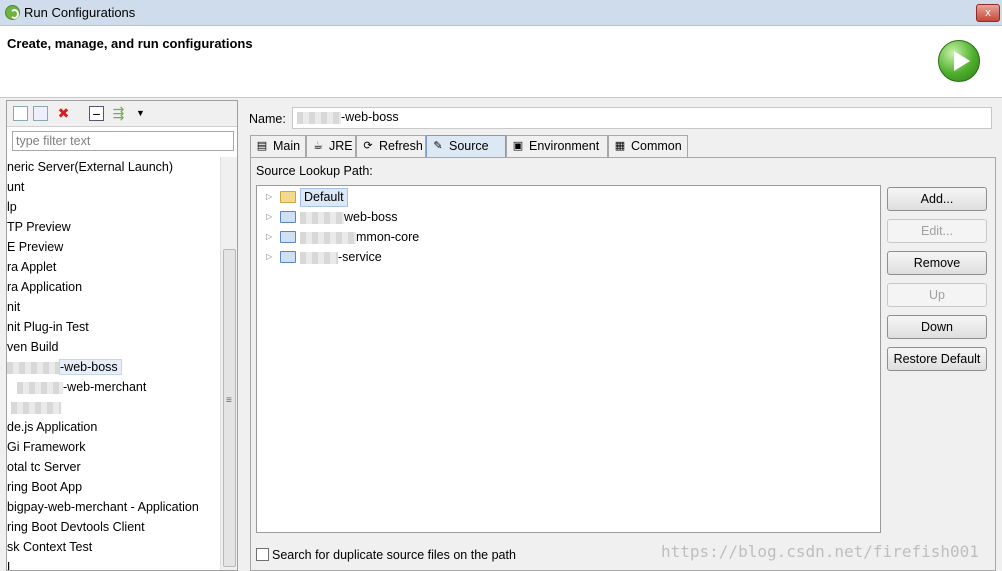 Image resolution: width=1002 pixels, height=571 pixels. Describe the element at coordinates (80, 12) in the screenshot. I see `window-title: Run Configurations` at that location.